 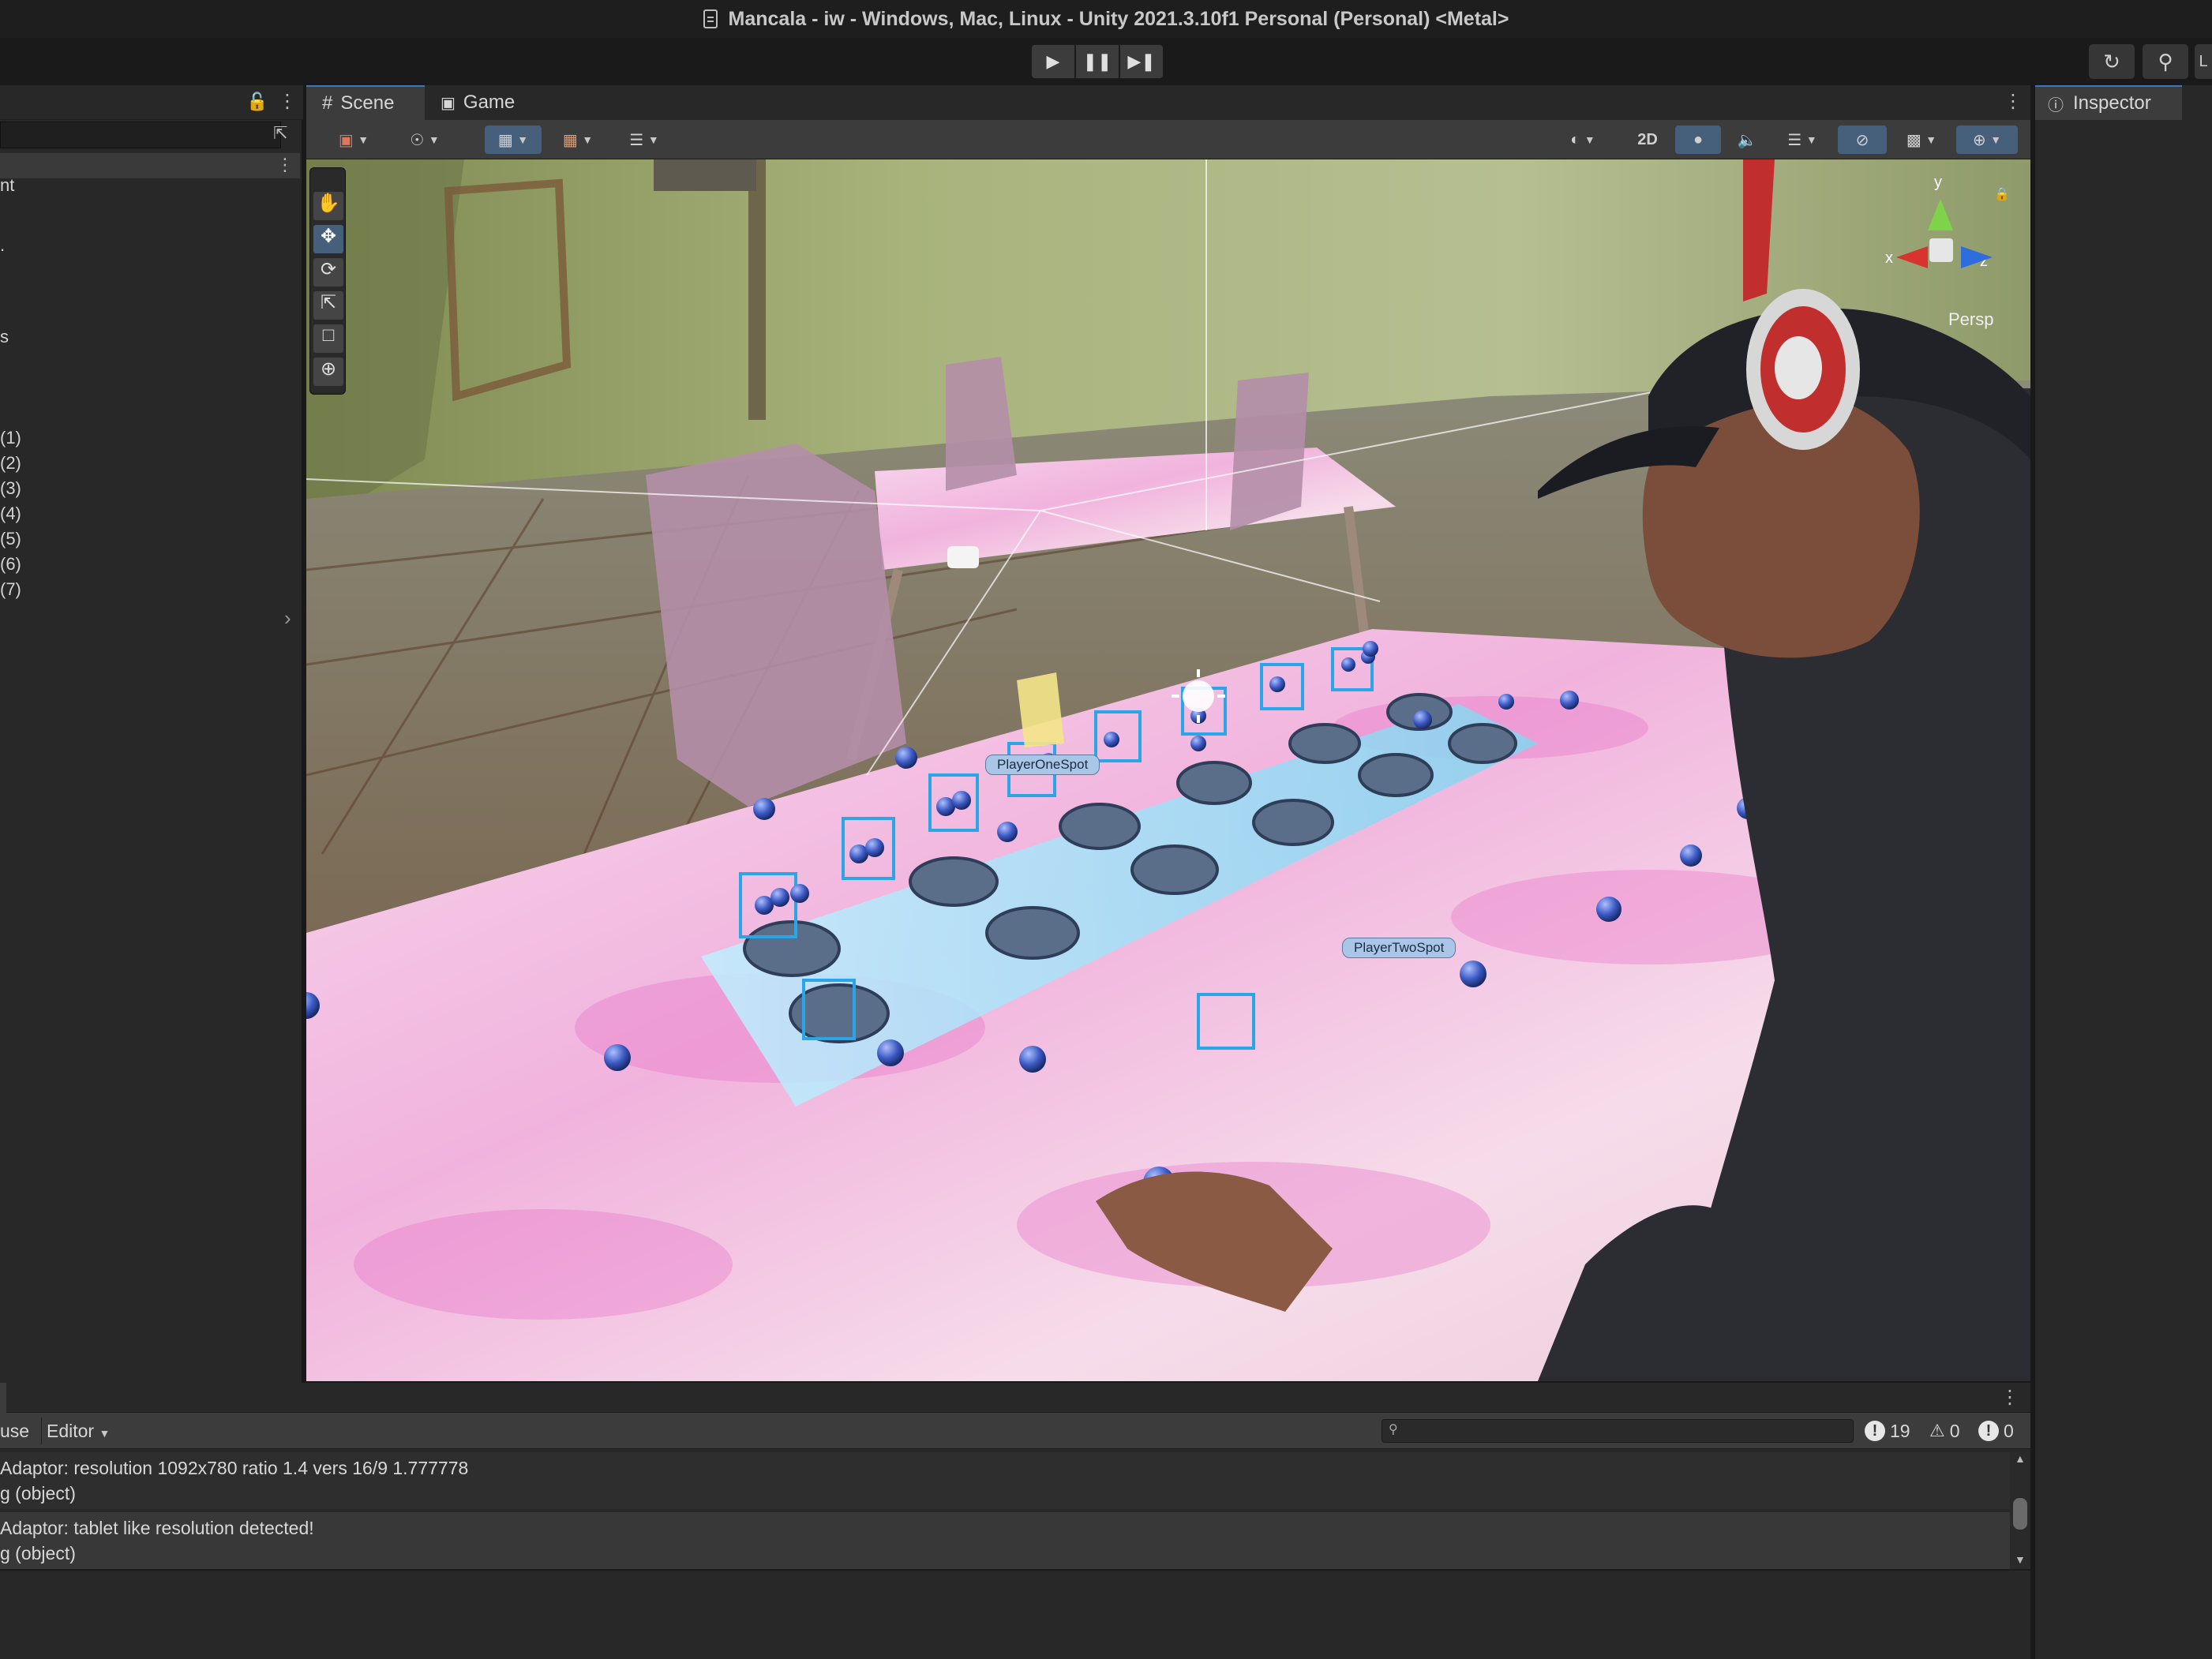 What do you see at coordinates (513, 139) in the screenshot?
I see `grid-snapping-dropdown: ▦ ▼` at bounding box center [513, 139].